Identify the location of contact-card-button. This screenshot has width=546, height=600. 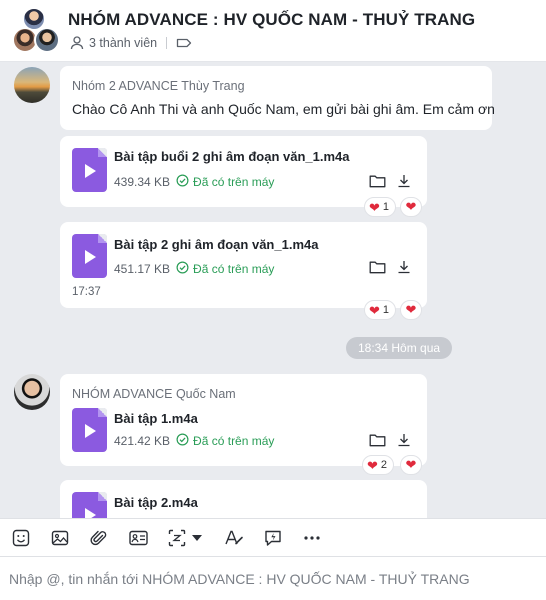
(138, 538).